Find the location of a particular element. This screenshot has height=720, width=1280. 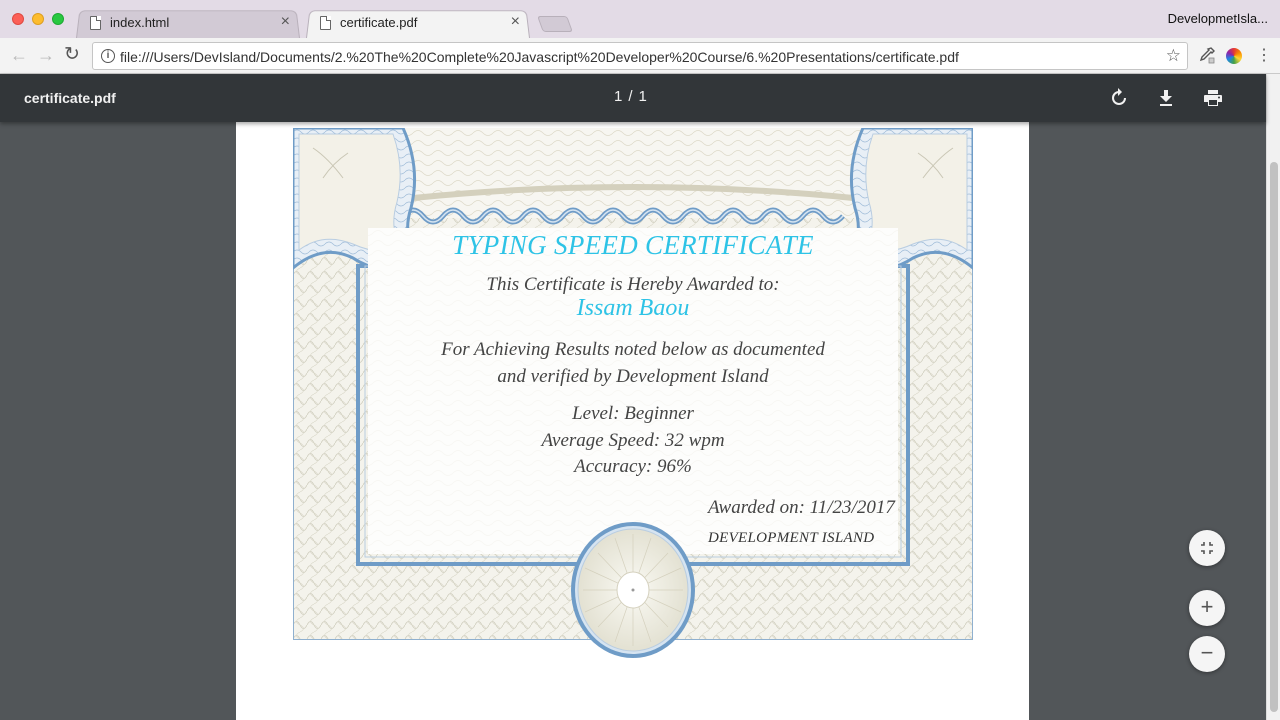

tab-title: index.html is located at coordinates (140, 22).